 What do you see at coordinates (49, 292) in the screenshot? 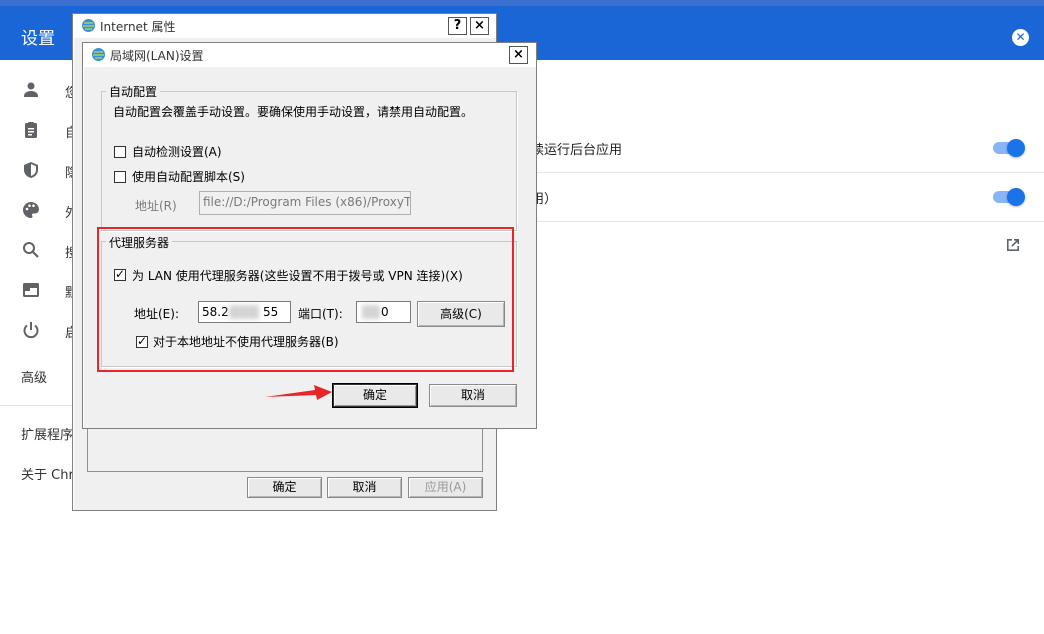
I see `sidebar-item-default-browser: 默` at bounding box center [49, 292].